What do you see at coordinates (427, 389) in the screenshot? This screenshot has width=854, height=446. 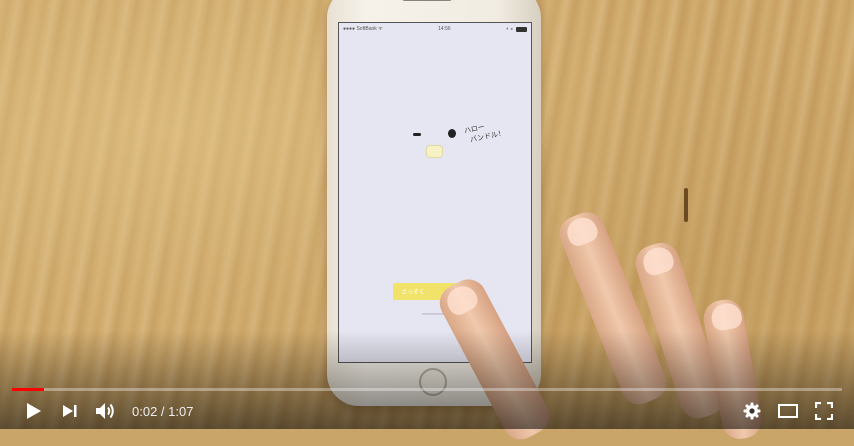 I see `progress-bar` at bounding box center [427, 389].